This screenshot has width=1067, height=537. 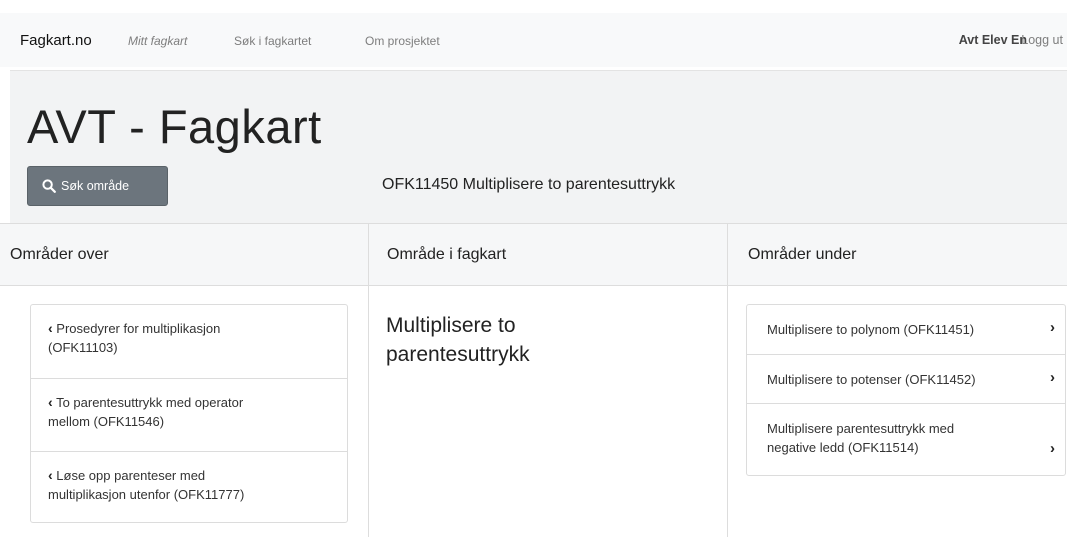 I want to click on search-area-label: Søk område, so click(x=95, y=186).